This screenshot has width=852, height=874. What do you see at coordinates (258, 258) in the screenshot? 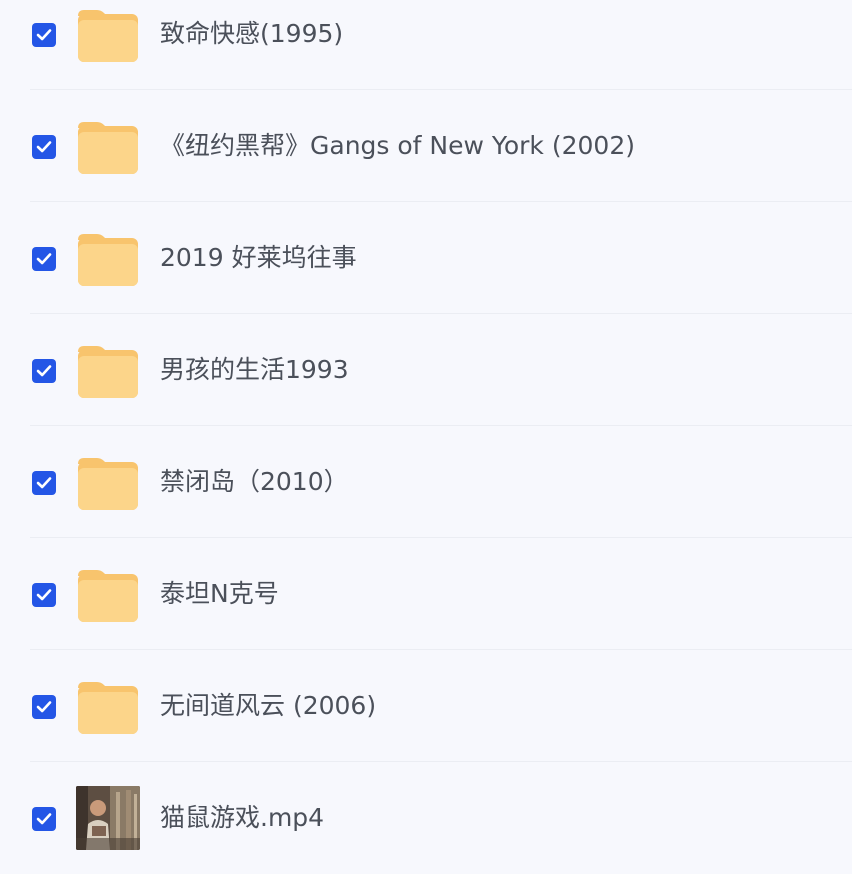
I see `file-name: 2019 好莱坞往事` at bounding box center [258, 258].